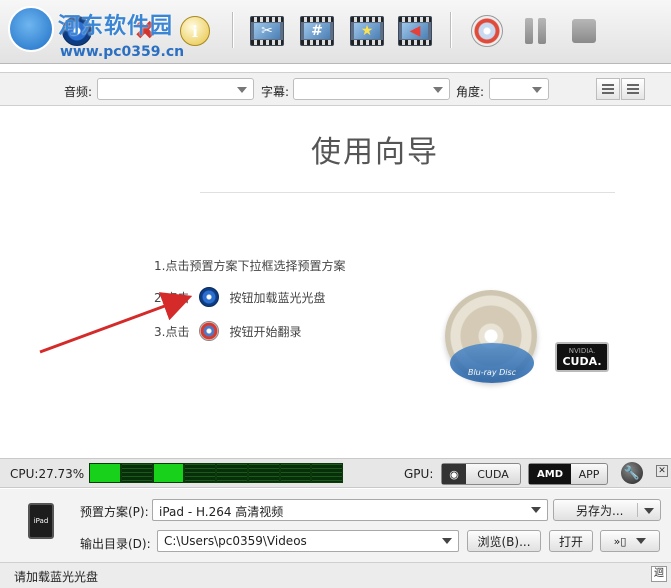 The height and width of the screenshot is (588, 671). I want to click on status-bar: 请加载蓝光光盘 迴, so click(335, 575).